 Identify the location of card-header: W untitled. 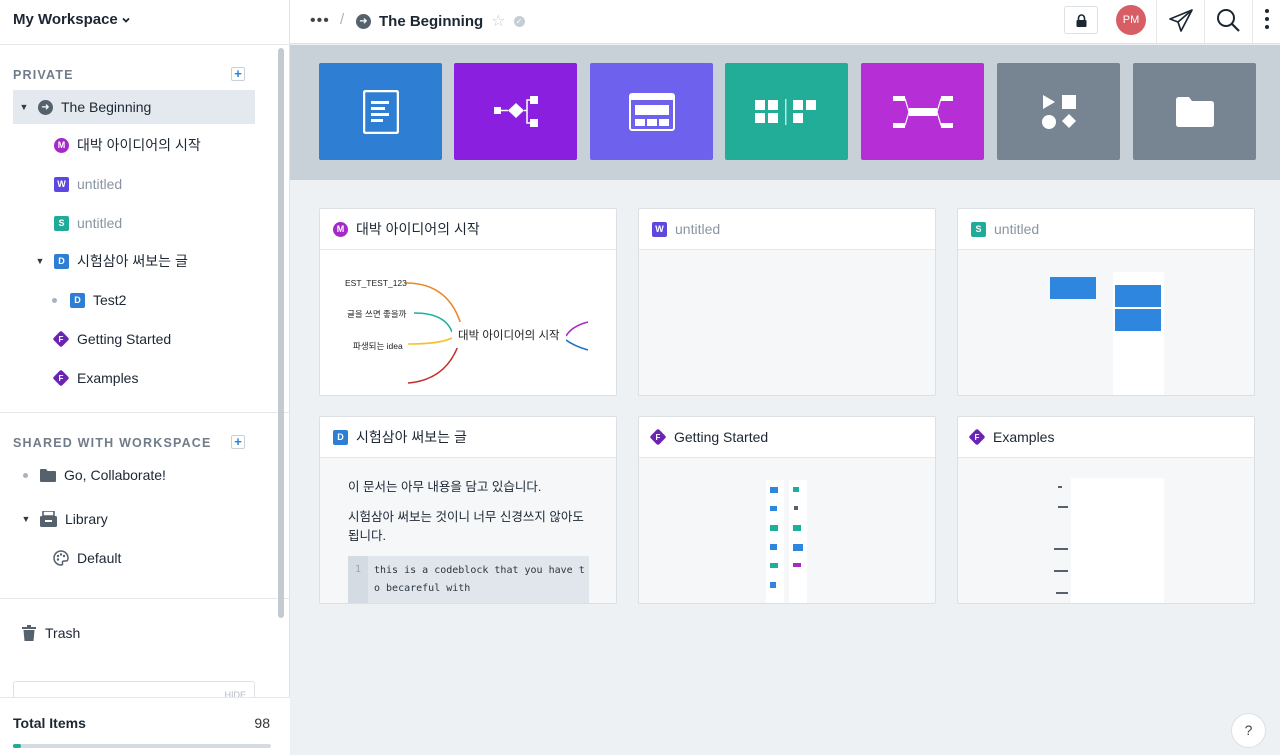
(787, 229).